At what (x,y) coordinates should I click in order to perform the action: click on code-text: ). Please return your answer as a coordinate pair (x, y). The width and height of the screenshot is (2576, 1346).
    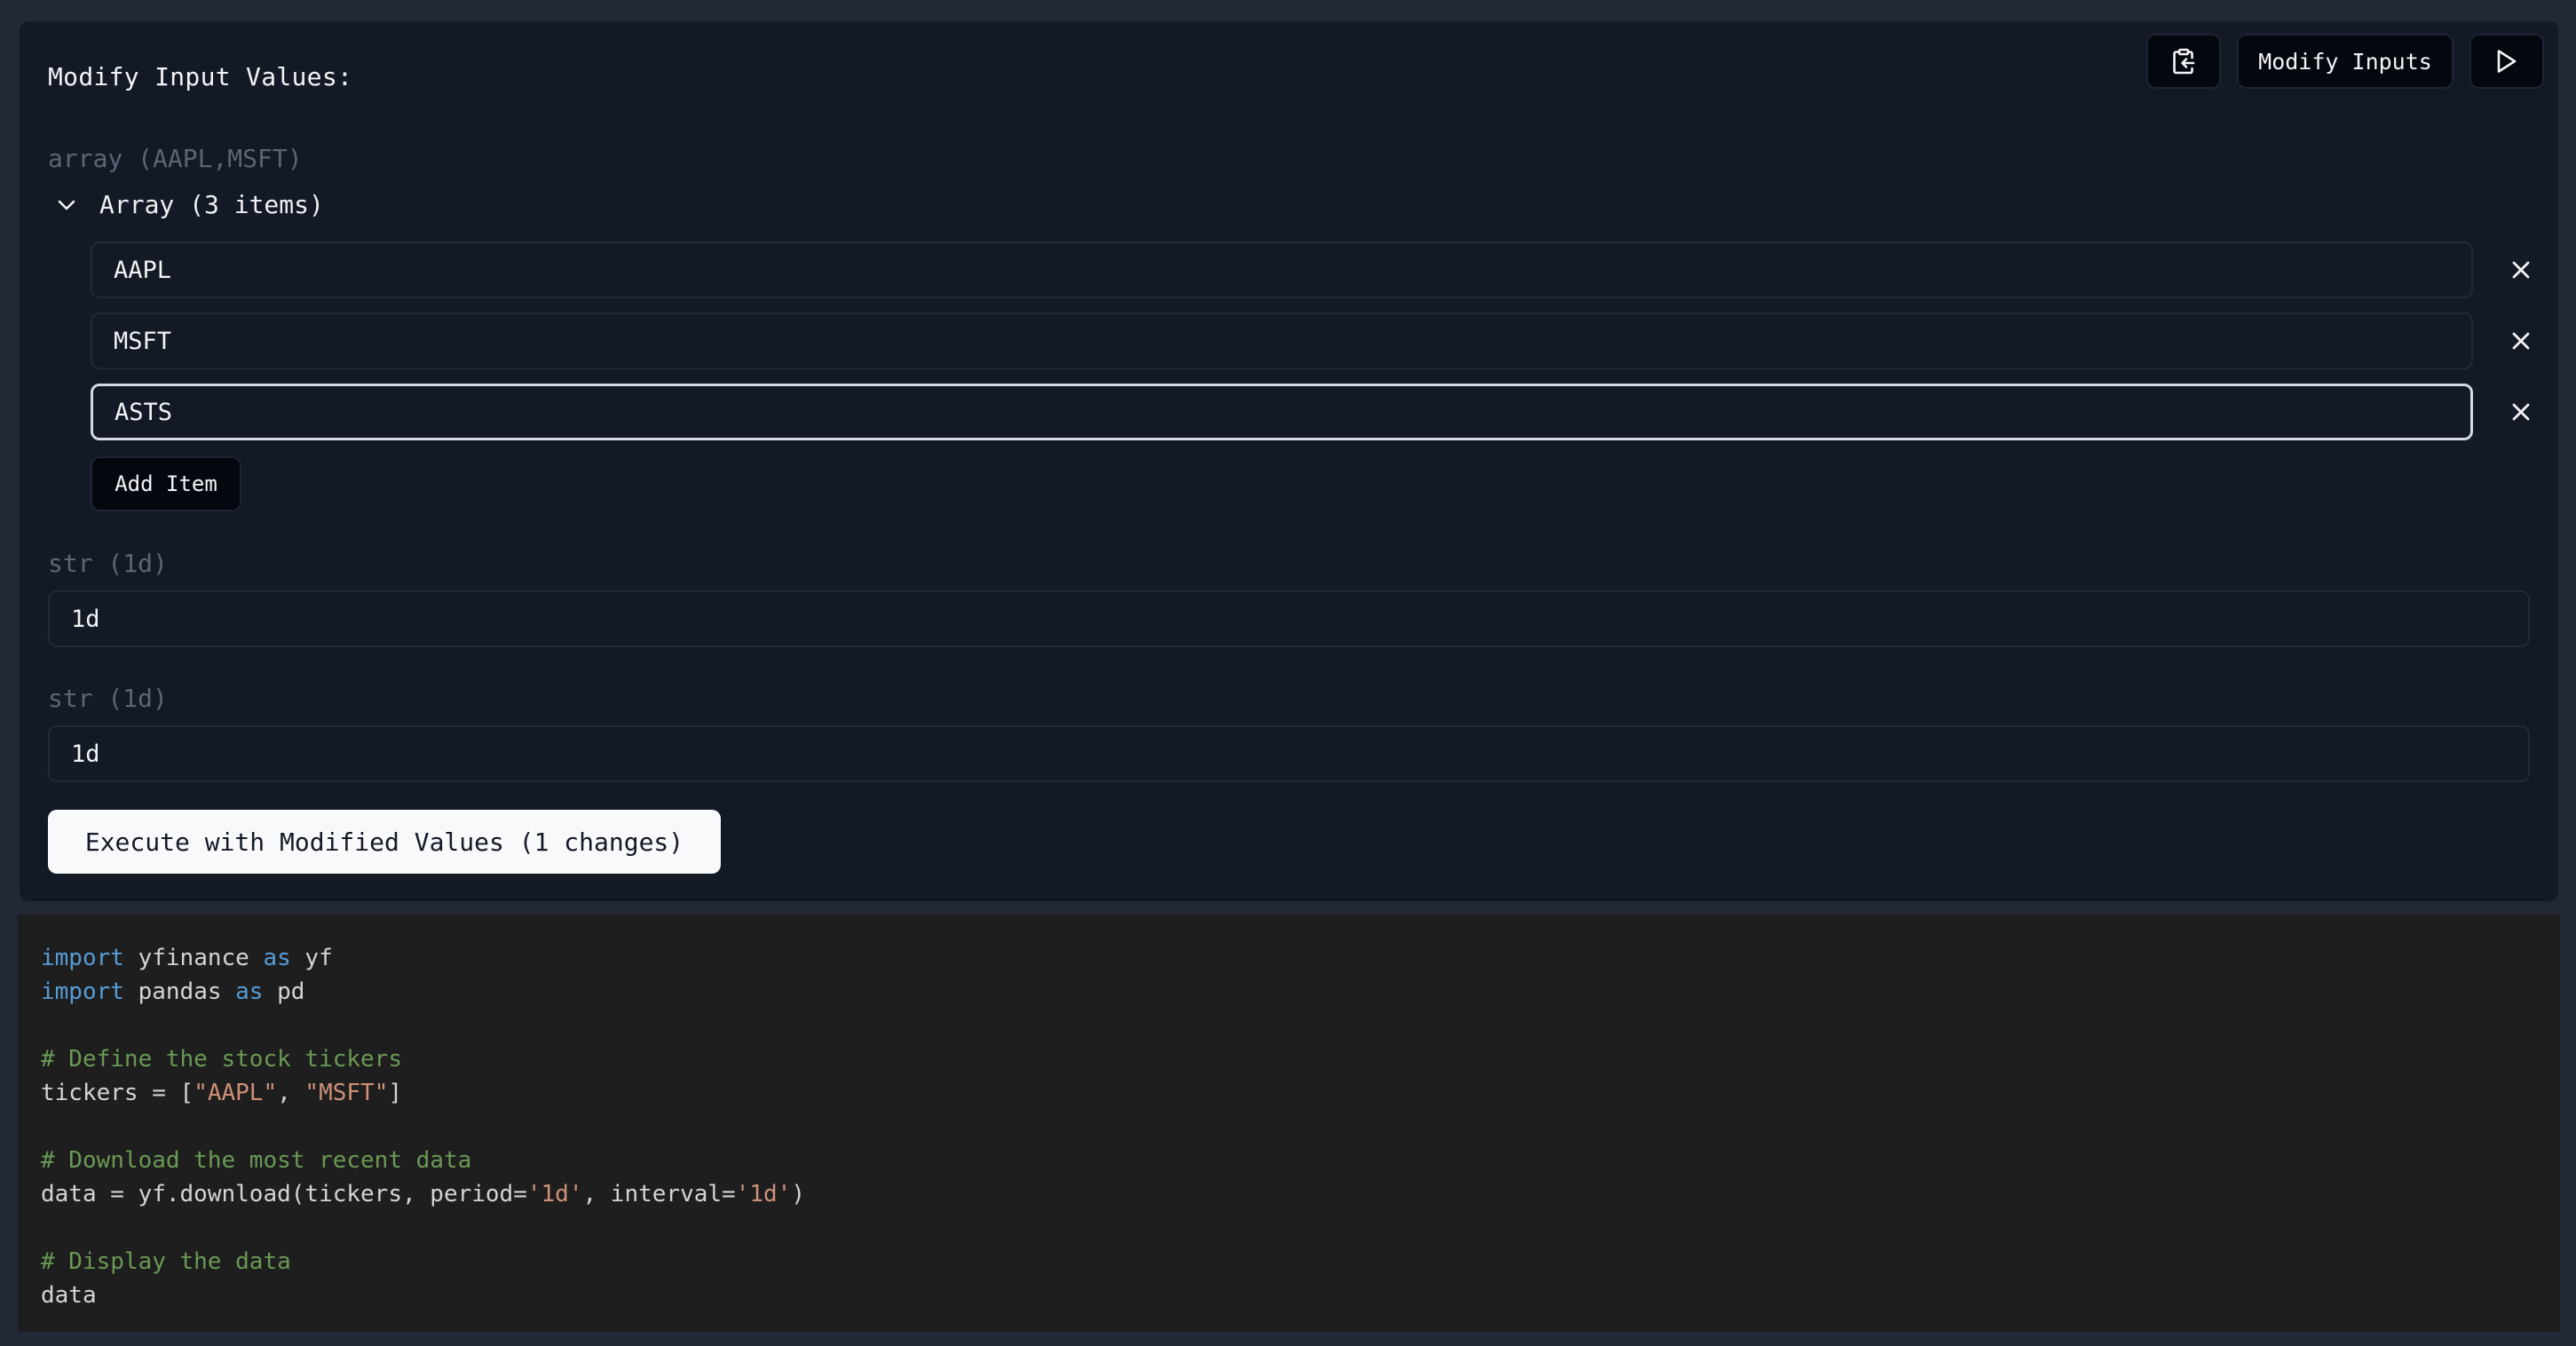
    Looking at the image, I should click on (798, 1194).